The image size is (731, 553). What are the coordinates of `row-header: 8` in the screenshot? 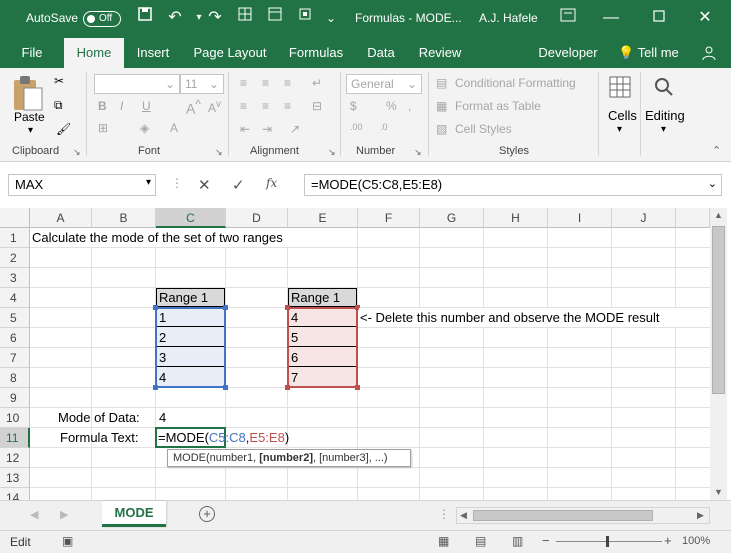 It's located at (15, 378).